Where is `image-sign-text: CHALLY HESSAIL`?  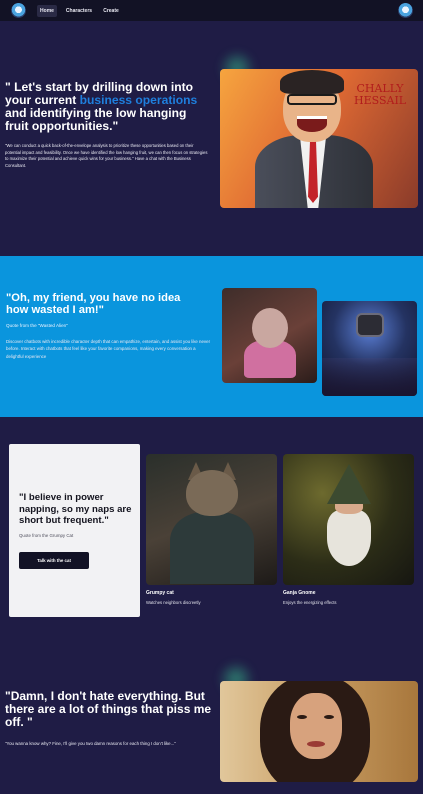 image-sign-text: CHALLY HESSAIL is located at coordinates (380, 95).